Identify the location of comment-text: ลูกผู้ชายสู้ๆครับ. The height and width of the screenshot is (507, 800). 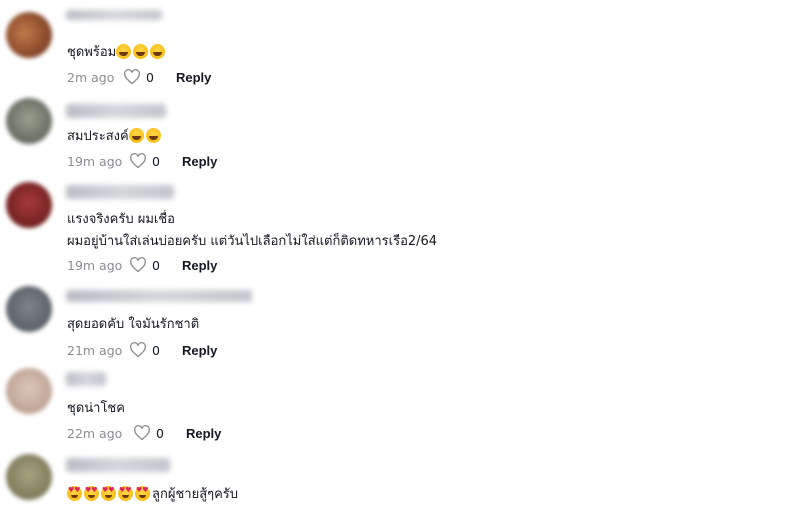
(152, 494).